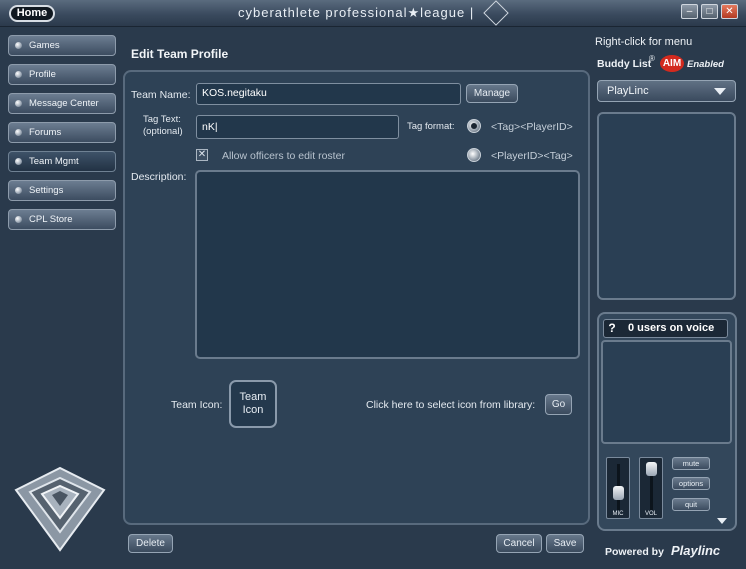 This screenshot has height=569, width=746. What do you see at coordinates (665, 328) in the screenshot?
I see `voice-header: 0 users on voice` at bounding box center [665, 328].